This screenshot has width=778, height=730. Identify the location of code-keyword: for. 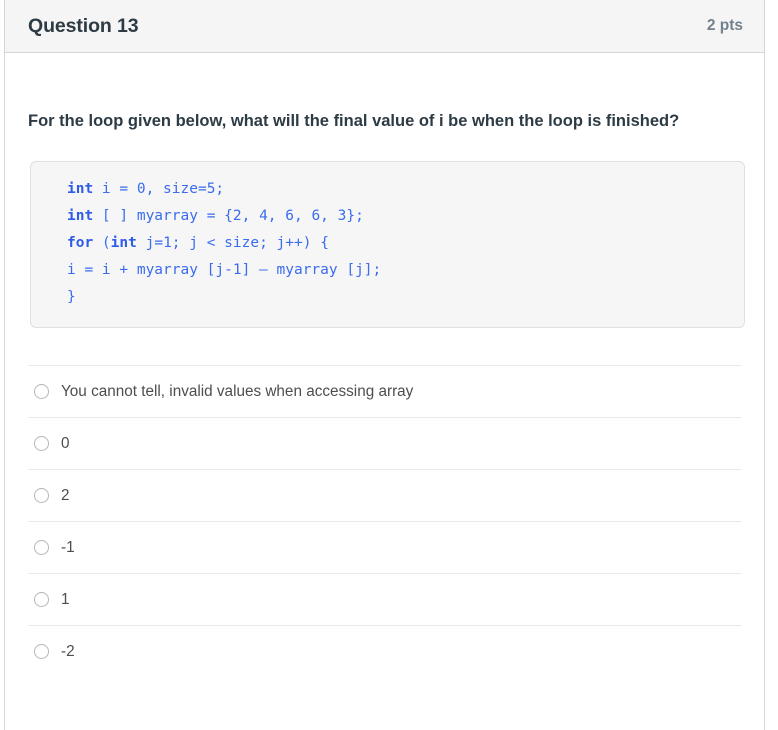
(80, 243).